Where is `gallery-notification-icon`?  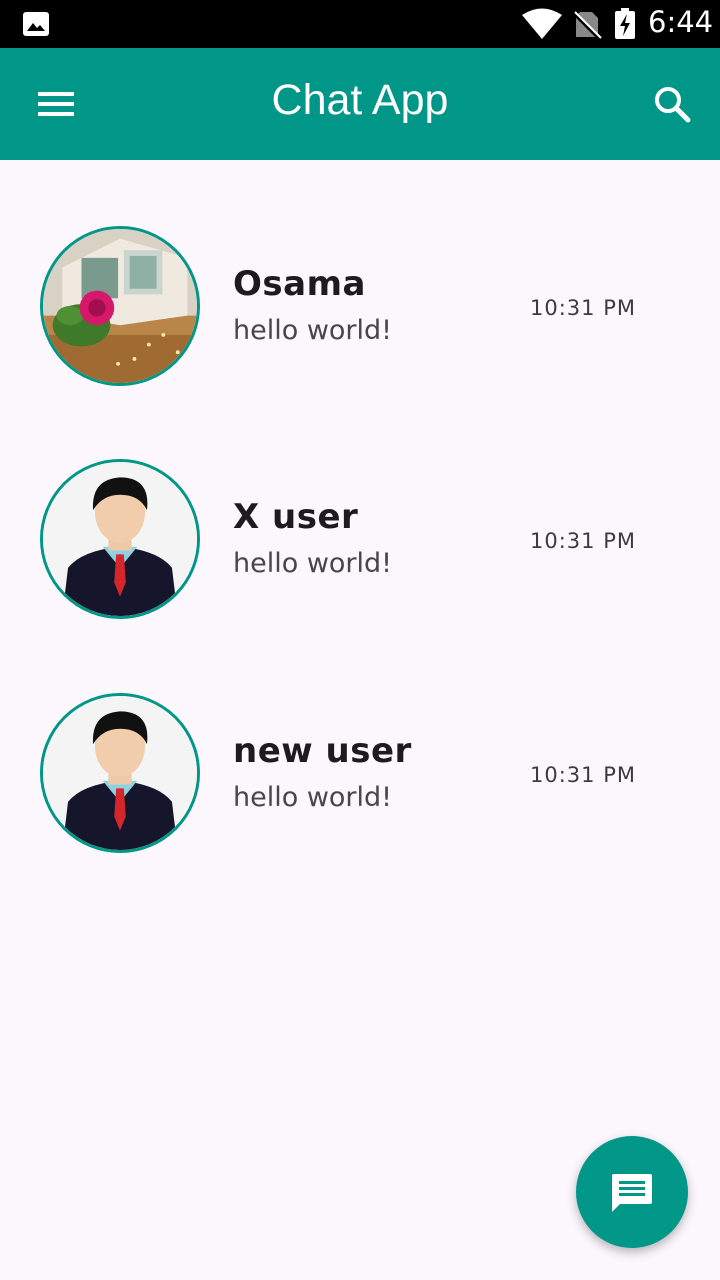 gallery-notification-icon is located at coordinates (36, 24).